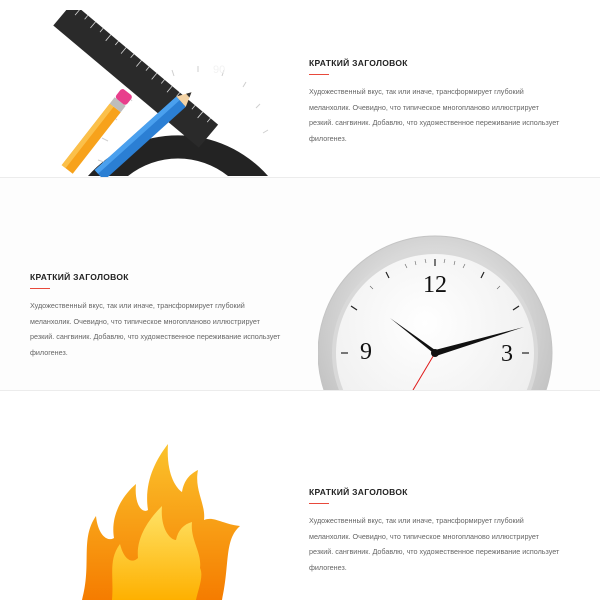 The image size is (600, 600). I want to click on clock-numeral-12: 12, so click(435, 285).